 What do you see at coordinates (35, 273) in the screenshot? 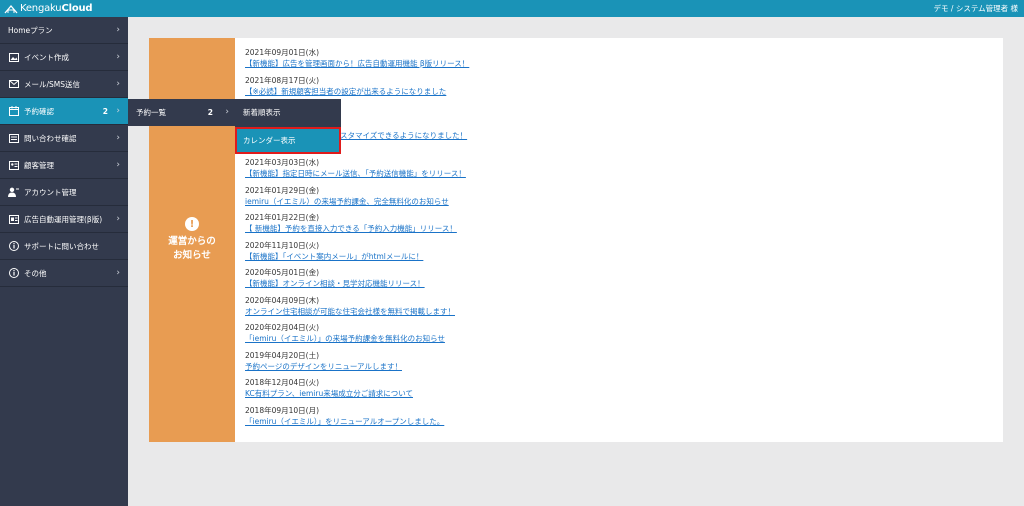
I see `sidebar-item-label: その他` at bounding box center [35, 273].